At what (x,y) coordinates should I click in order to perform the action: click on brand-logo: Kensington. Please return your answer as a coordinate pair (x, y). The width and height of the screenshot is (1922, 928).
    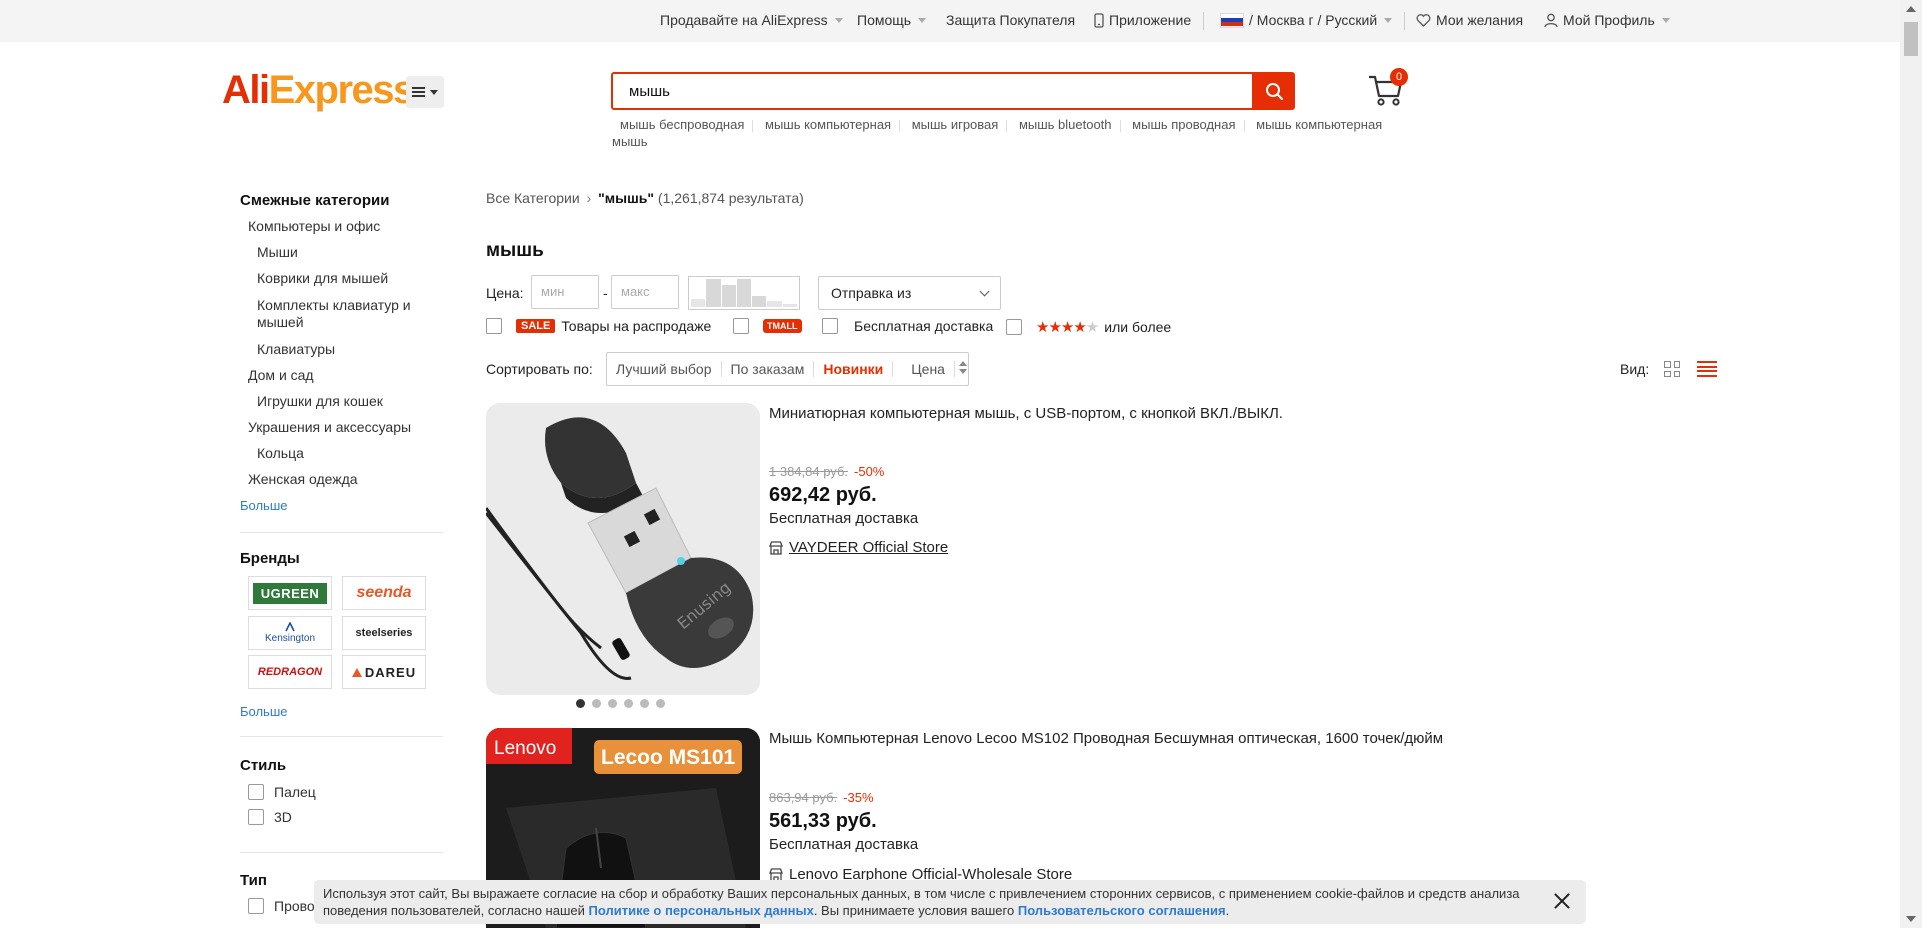
    Looking at the image, I should click on (290, 638).